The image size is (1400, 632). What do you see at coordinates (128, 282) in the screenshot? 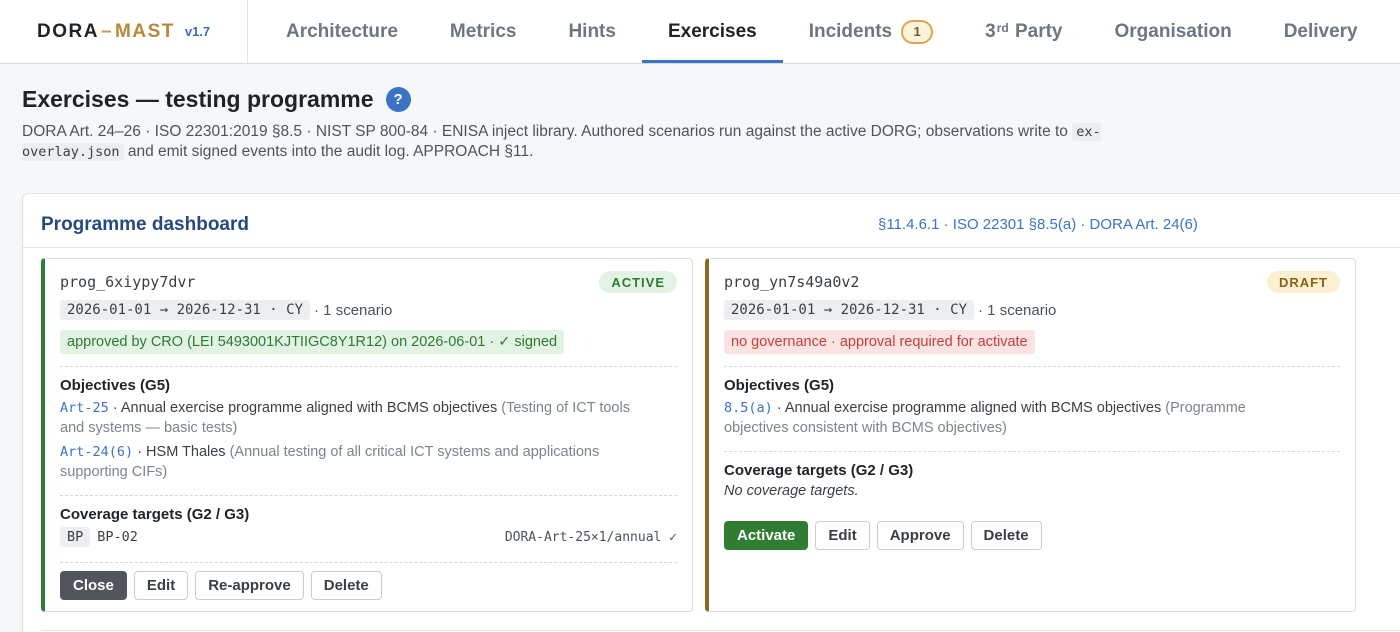
I see `programme-id: prog_6xiypy7dvr` at bounding box center [128, 282].